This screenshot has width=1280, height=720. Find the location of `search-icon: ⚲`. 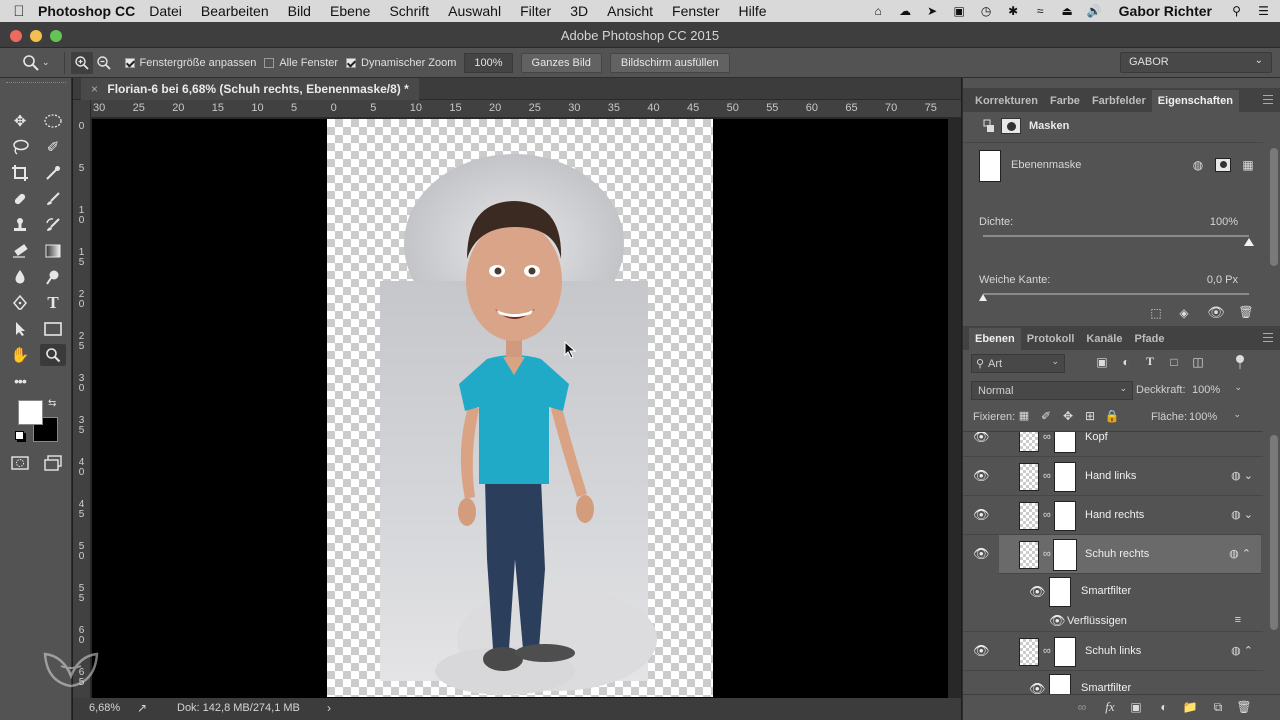

search-icon: ⚲ is located at coordinates (1236, 11).